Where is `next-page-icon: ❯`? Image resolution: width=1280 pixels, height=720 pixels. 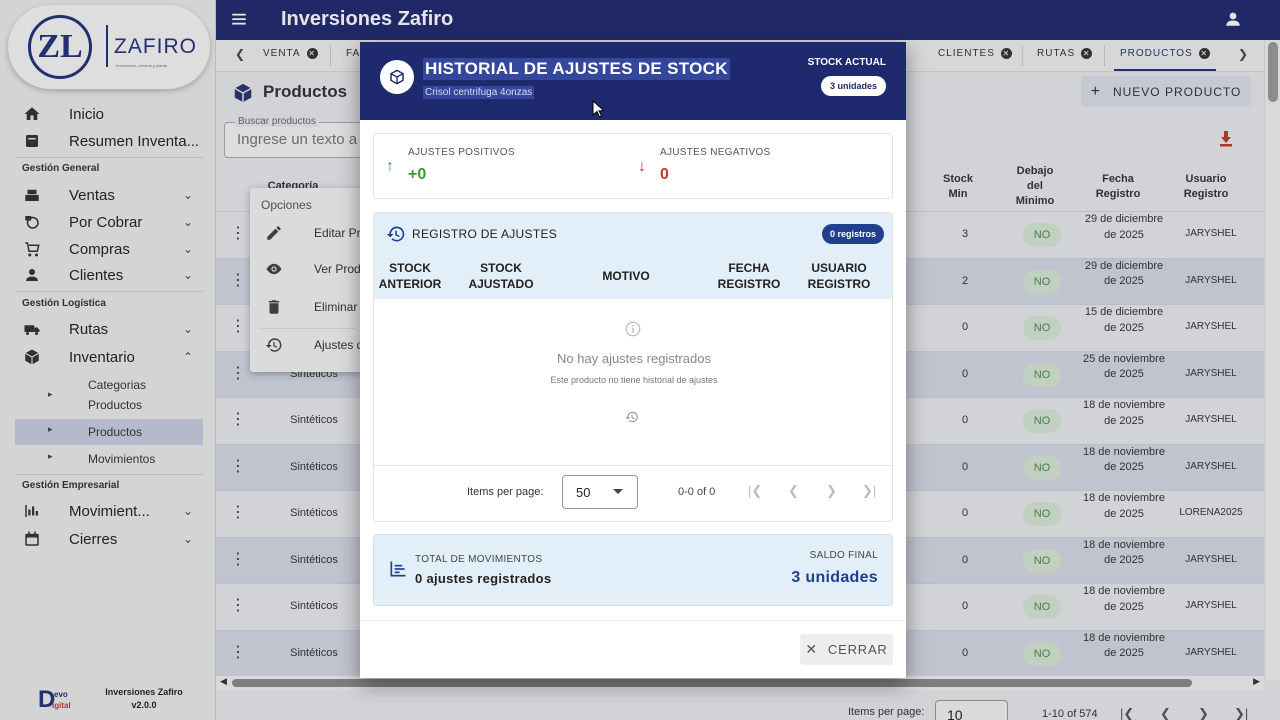 next-page-icon: ❯ is located at coordinates (831, 491).